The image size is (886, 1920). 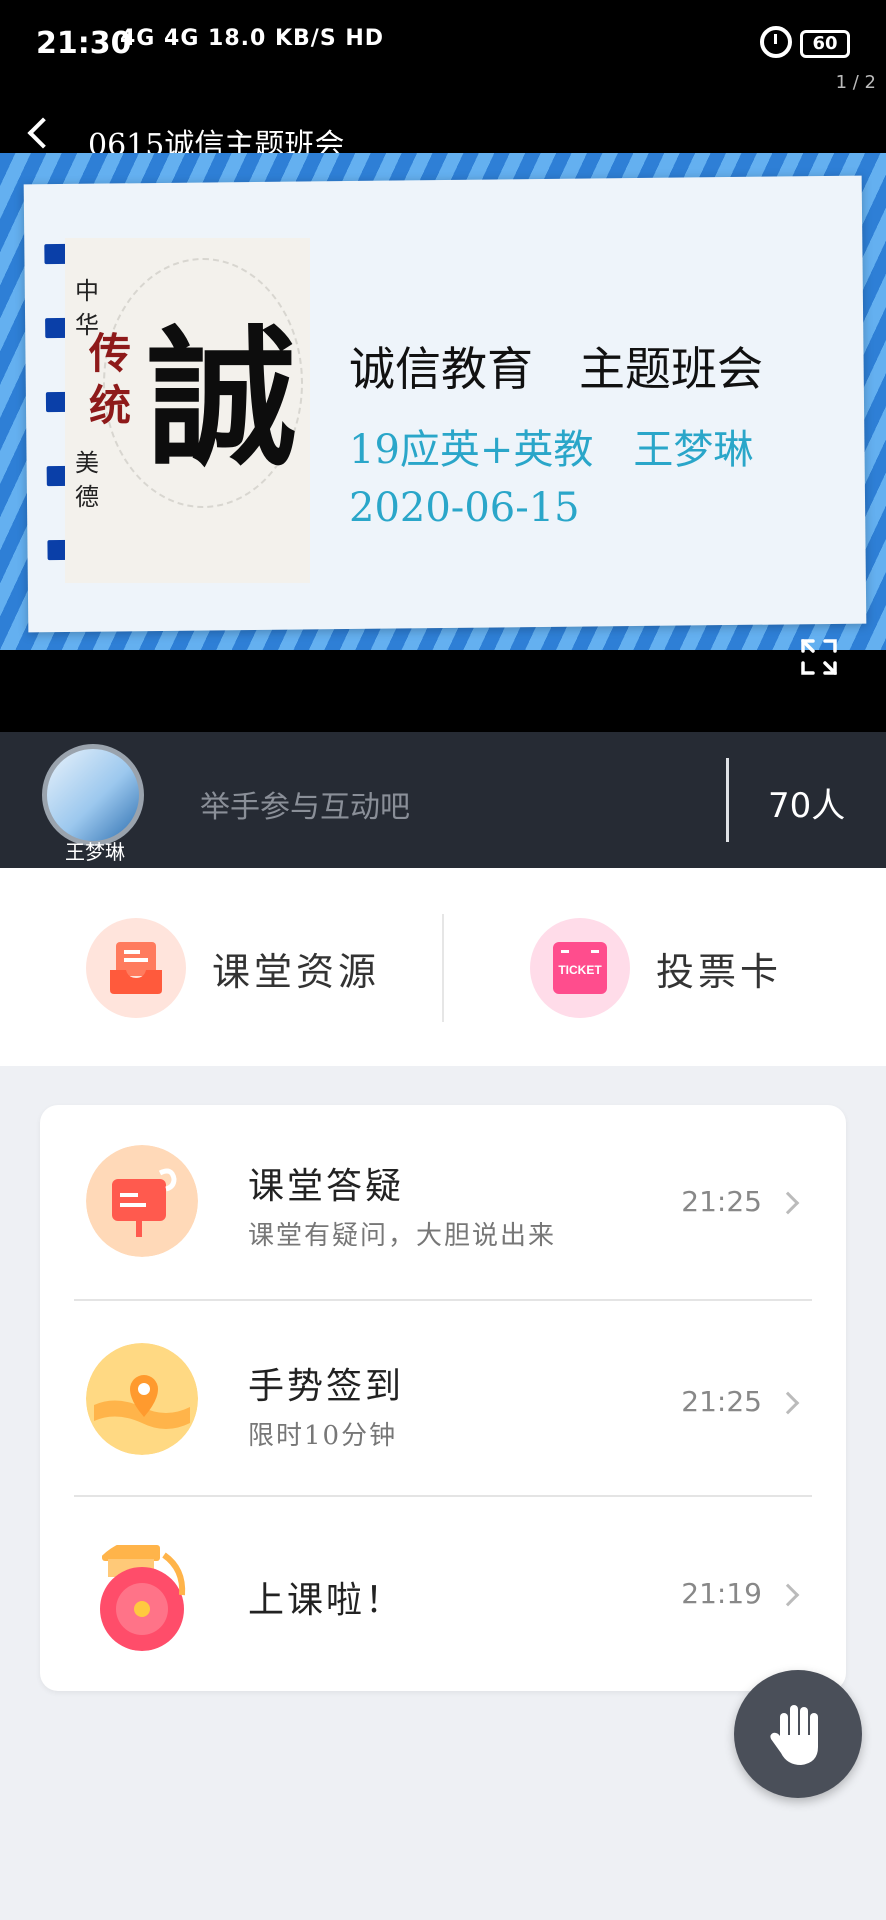 I want to click on teacher-name: 王梦琳, so click(x=95, y=852).